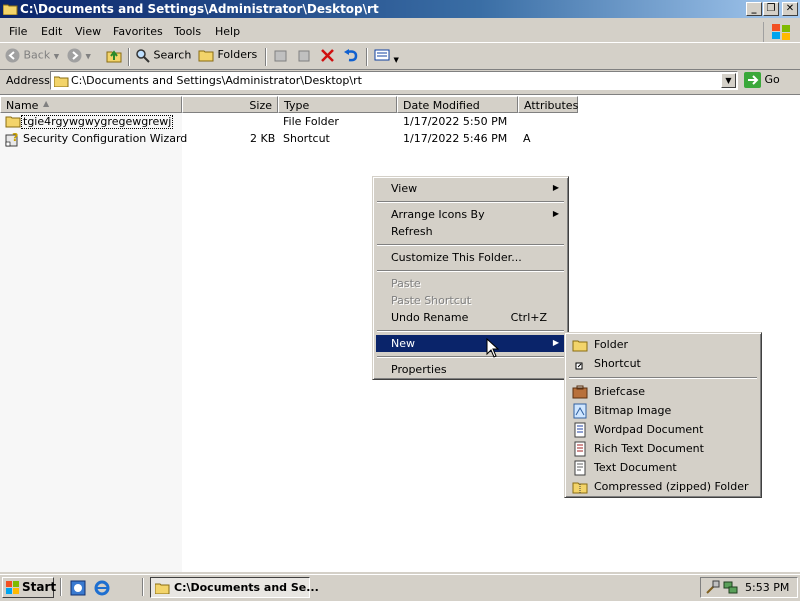 The image size is (800, 601). I want to click on go-button: Go, so click(762, 80).